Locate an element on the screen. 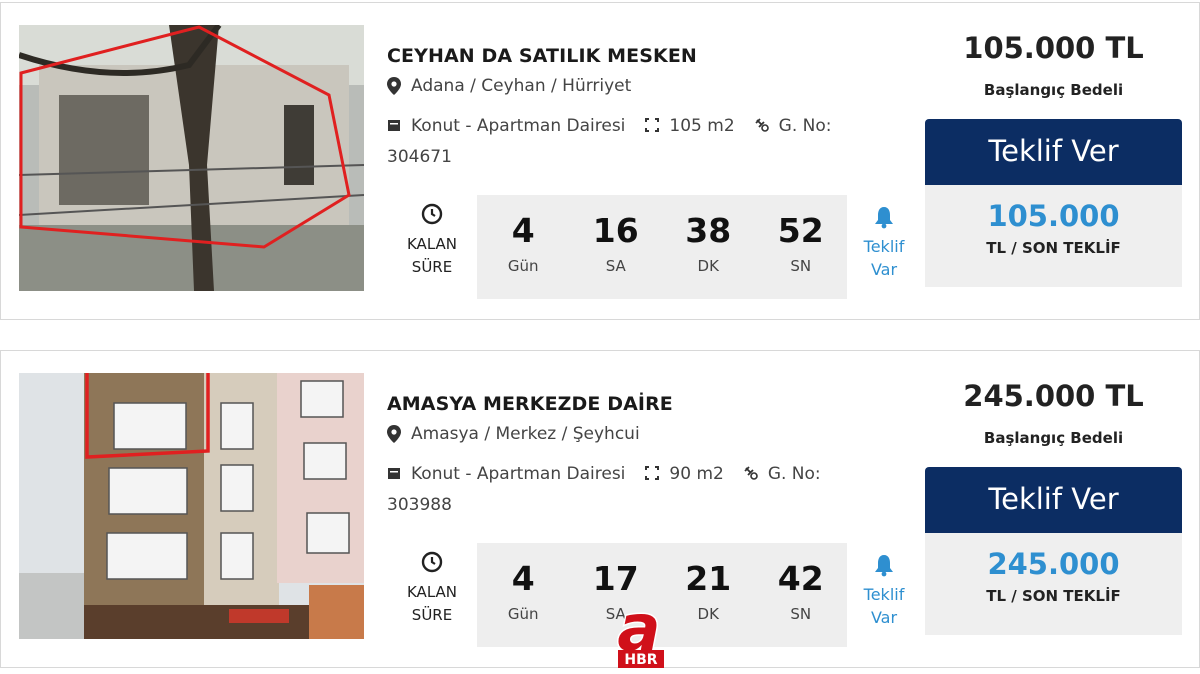 Image resolution: width=1200 pixels, height=674 pixels. listing-location: Amasya / Merkez / Şeyhcui is located at coordinates (513, 434).